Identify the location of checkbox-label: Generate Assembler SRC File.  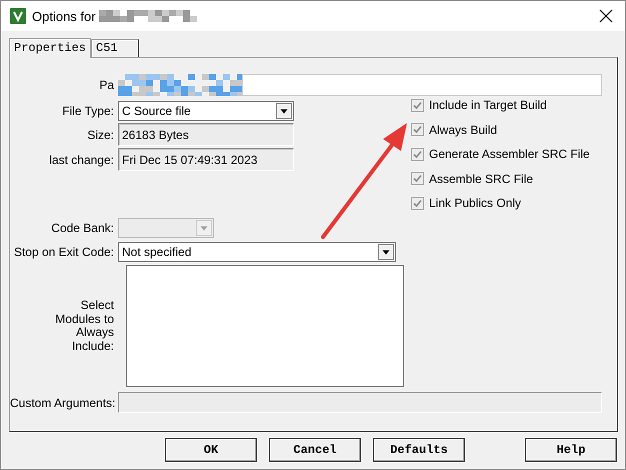
(509, 154).